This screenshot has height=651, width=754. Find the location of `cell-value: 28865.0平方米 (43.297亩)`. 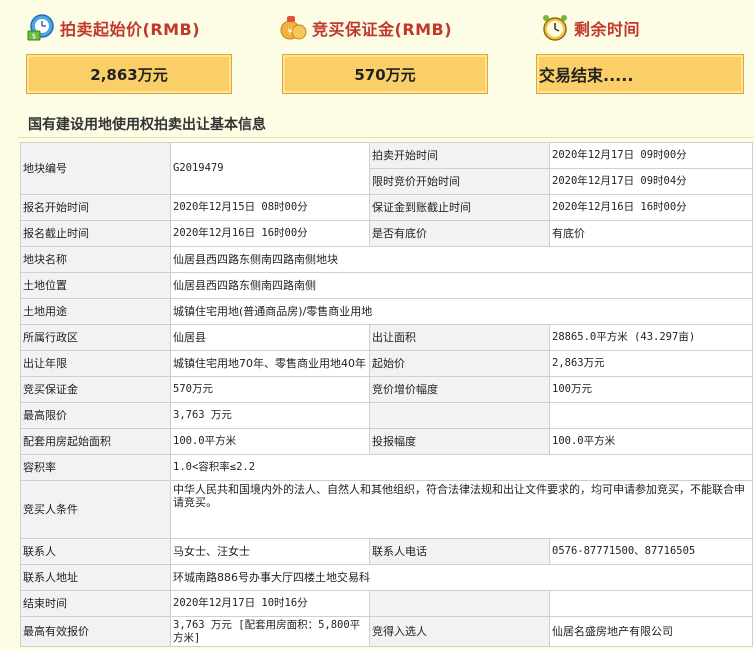

cell-value: 28865.0平方米 (43.297亩) is located at coordinates (651, 337).